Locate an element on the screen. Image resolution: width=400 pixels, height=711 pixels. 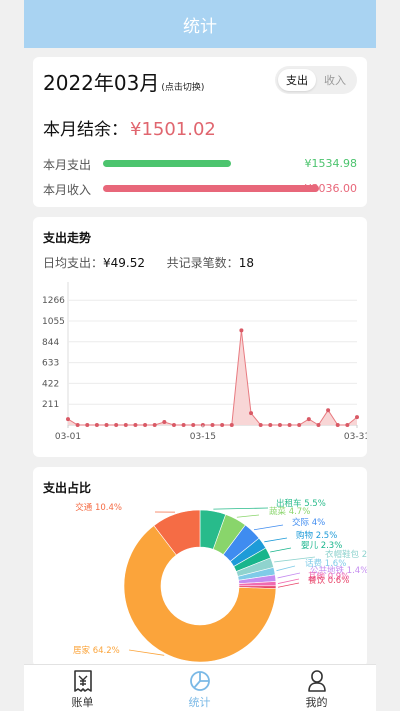
pie-slice-label: 交际 4% is located at coordinates (308, 522).